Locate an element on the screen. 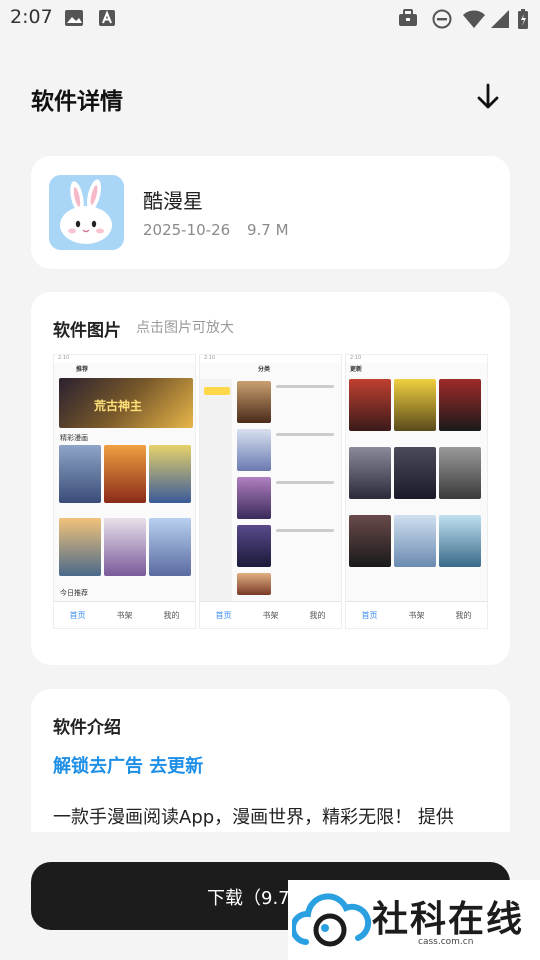  screenshots-title: 软件图片 is located at coordinates (87, 331).